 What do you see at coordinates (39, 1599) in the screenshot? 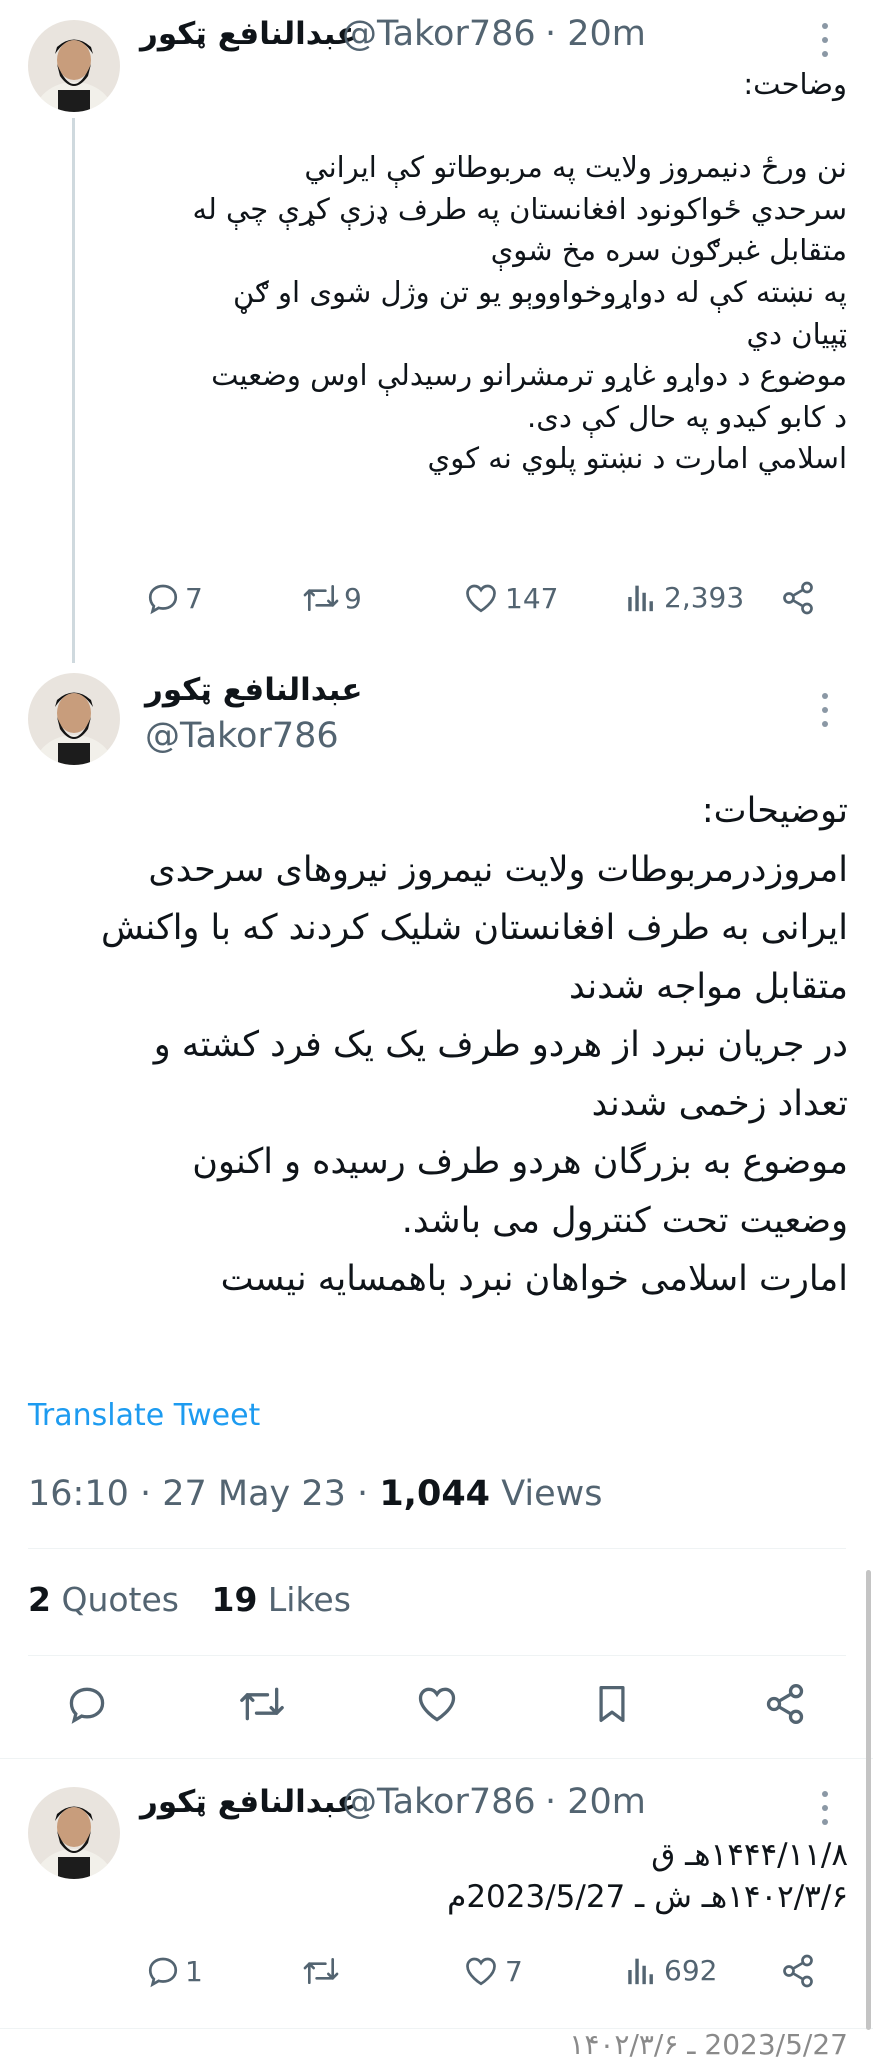
I see `quotes-count: 2` at bounding box center [39, 1599].